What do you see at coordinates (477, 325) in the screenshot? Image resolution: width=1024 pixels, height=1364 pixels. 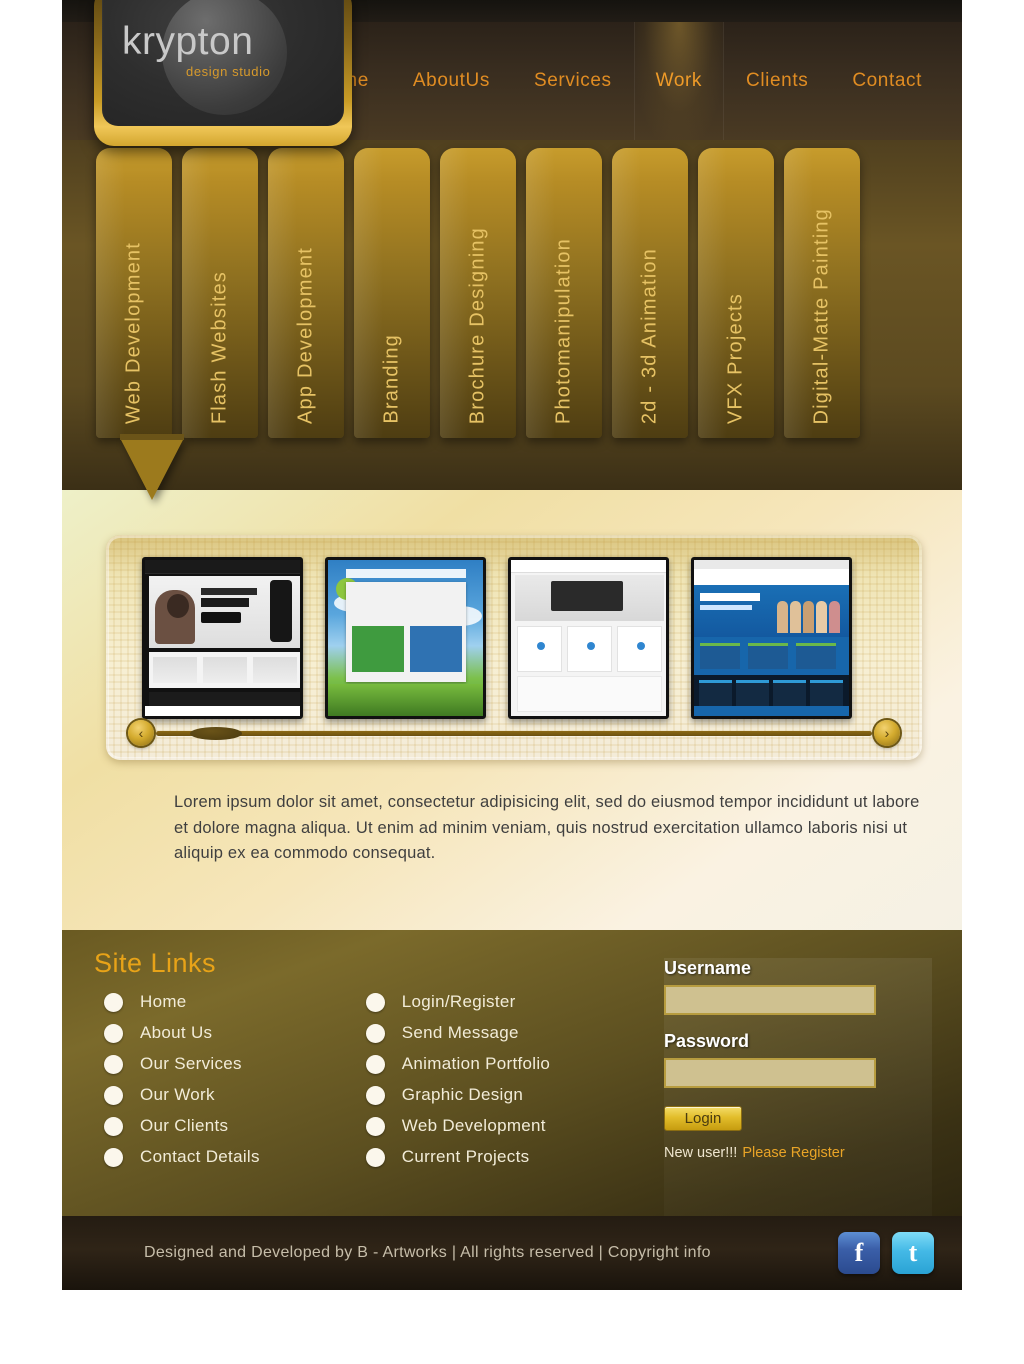 I see `service-tab-label: Brochure Designing` at bounding box center [477, 325].